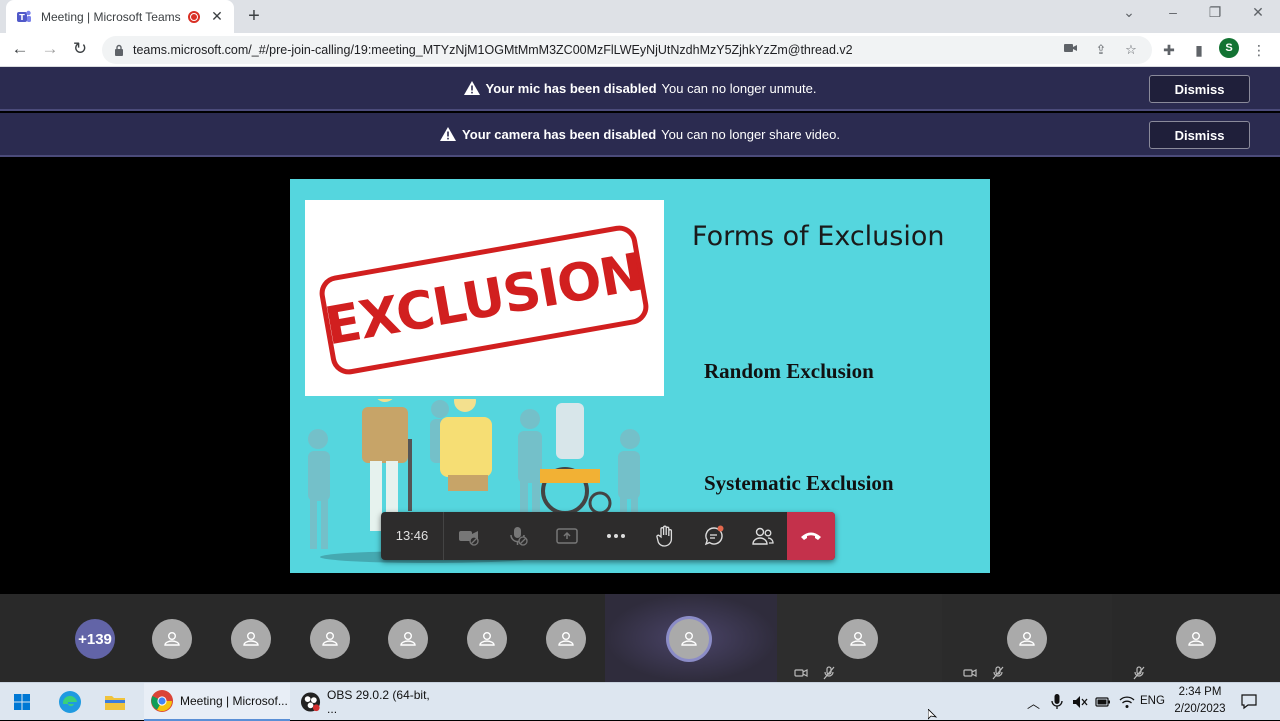 This screenshot has width=1280, height=721. Describe the element at coordinates (762, 536) in the screenshot. I see `participants-button` at that location.